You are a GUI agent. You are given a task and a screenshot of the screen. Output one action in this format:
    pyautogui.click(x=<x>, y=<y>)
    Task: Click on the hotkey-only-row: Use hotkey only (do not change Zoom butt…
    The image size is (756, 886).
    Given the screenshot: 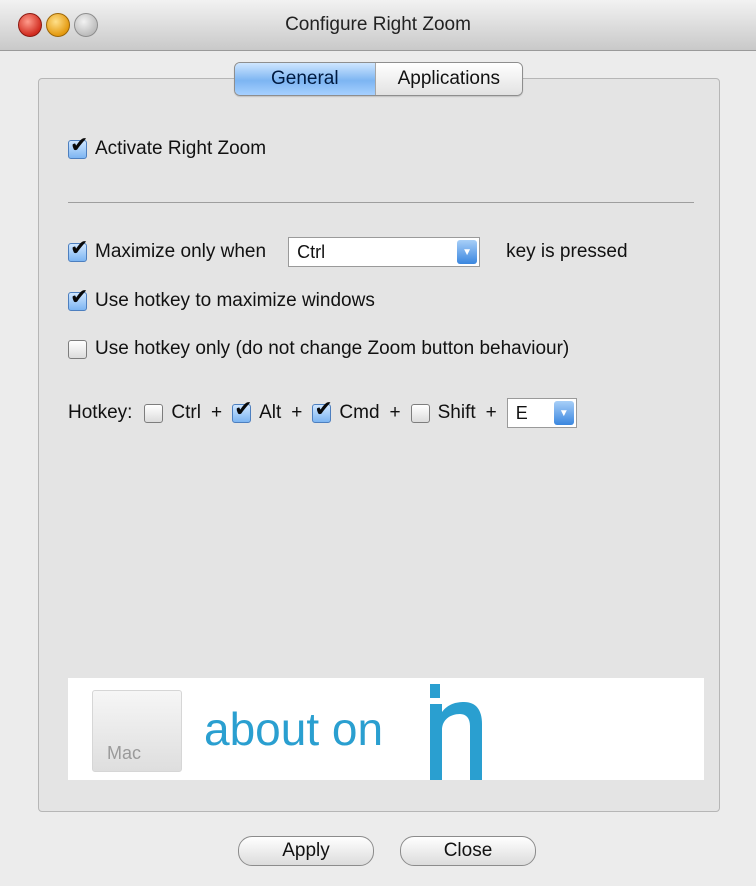 What is the action you would take?
    pyautogui.click(x=318, y=349)
    